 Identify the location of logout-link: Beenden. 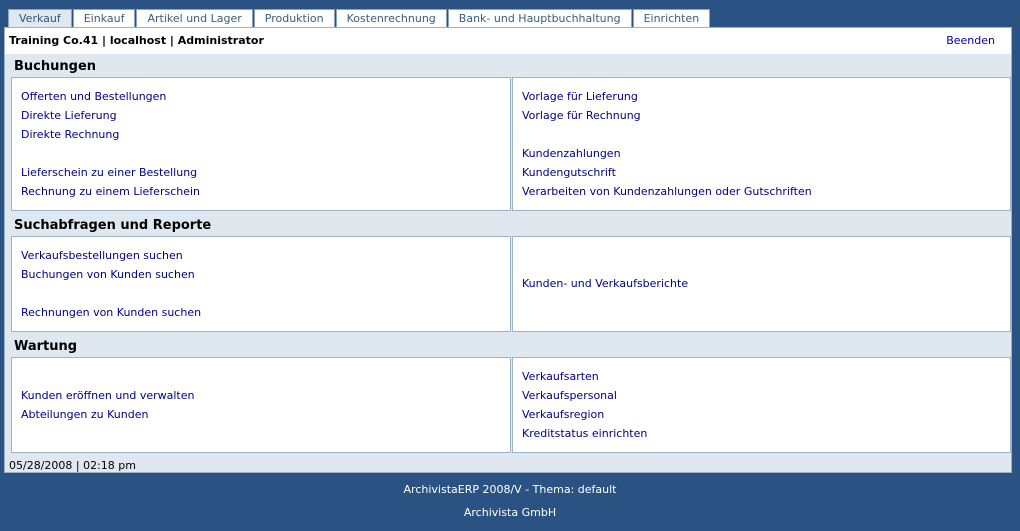
(970, 40).